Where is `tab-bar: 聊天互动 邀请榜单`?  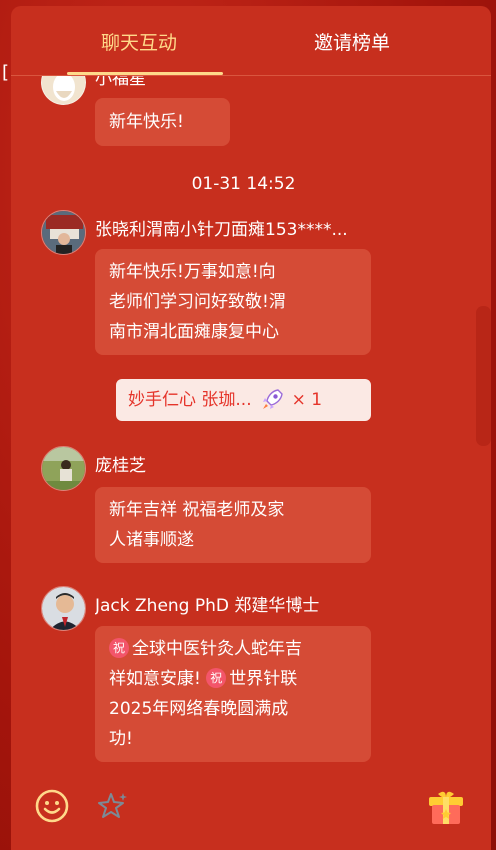
tab-bar: 聊天互动 邀请榜单 is located at coordinates (251, 41).